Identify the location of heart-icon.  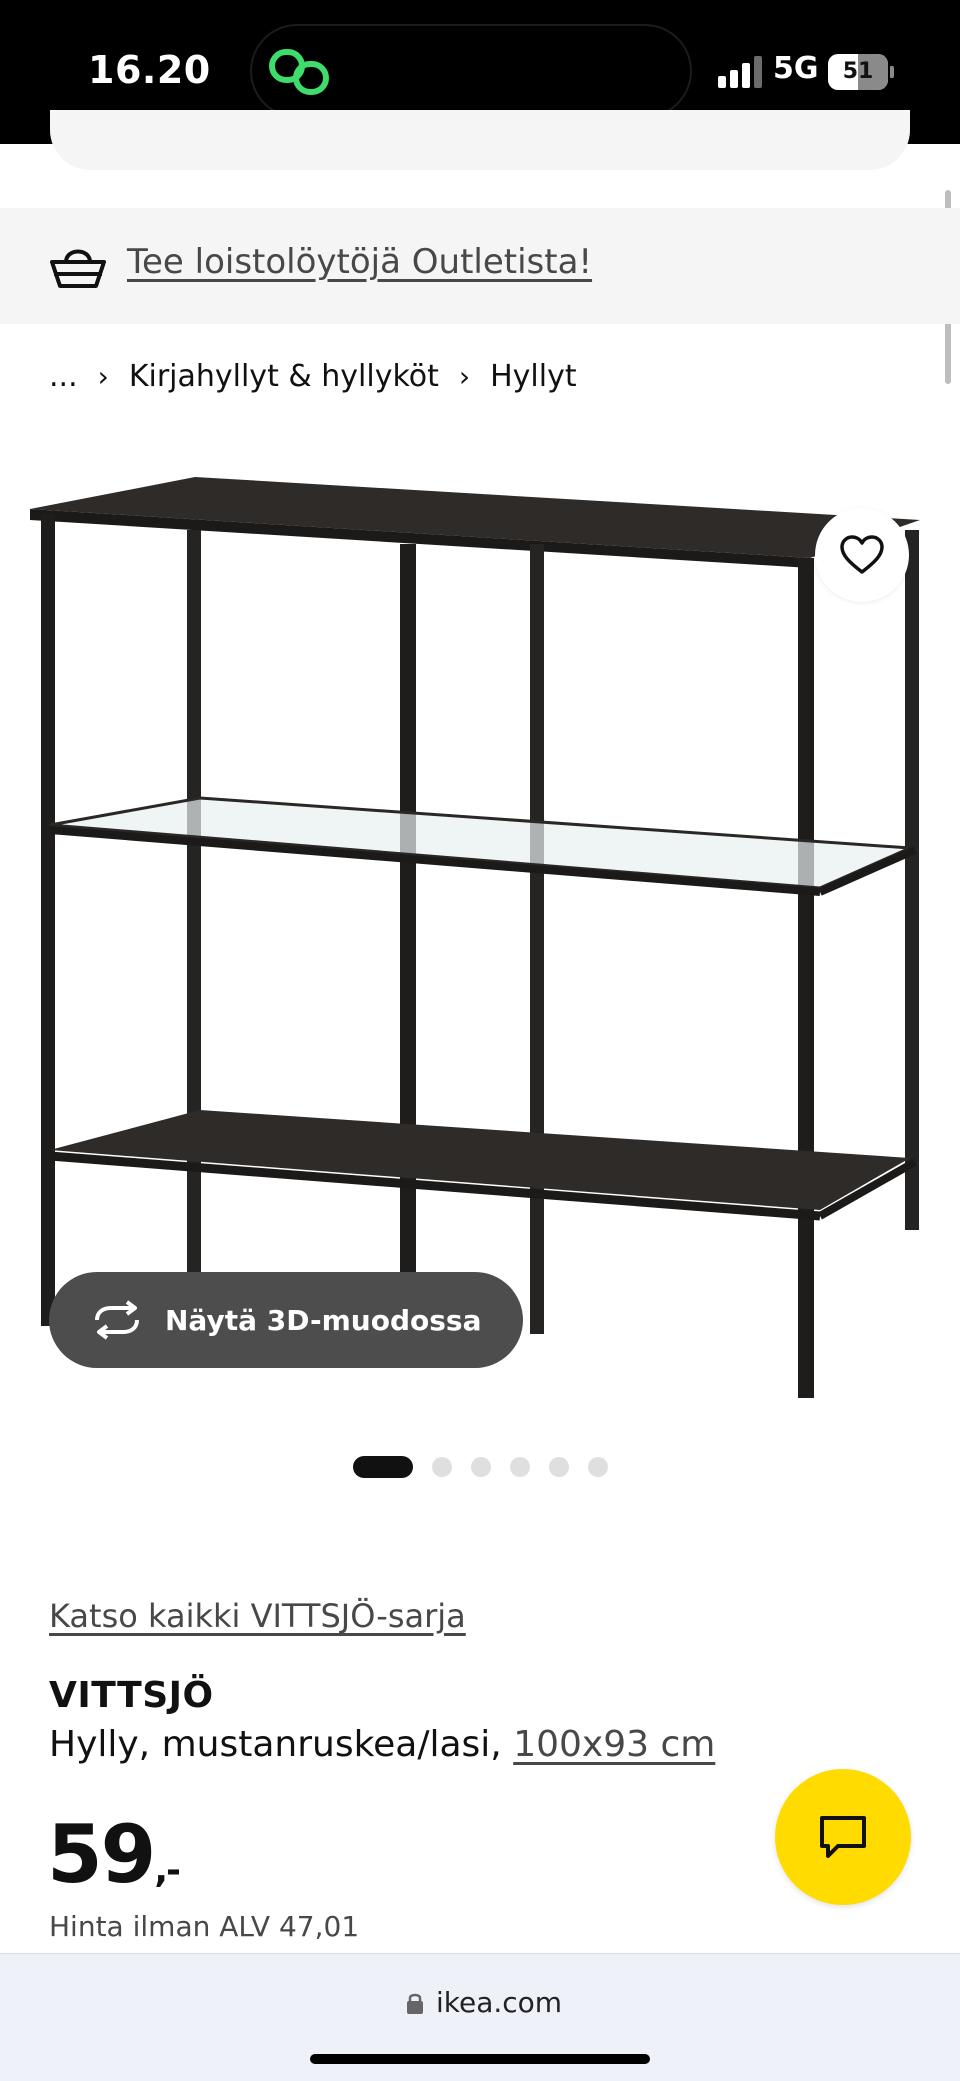
(862, 554).